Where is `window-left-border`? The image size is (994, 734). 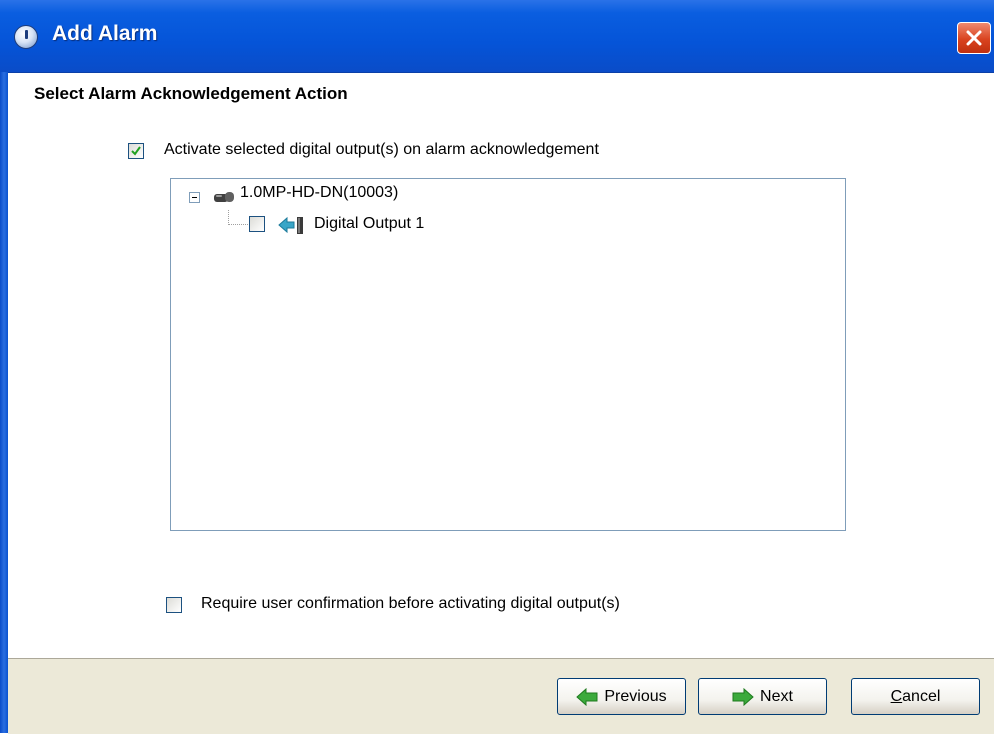
window-left-border is located at coordinates (4, 402).